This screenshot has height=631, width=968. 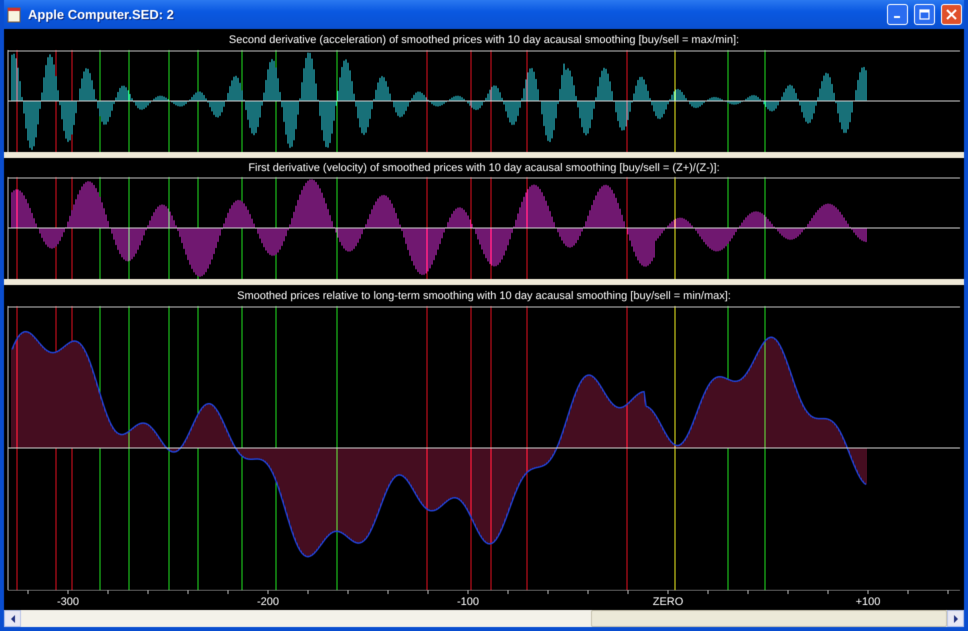 I want to click on scroll-right-button, so click(x=955, y=618).